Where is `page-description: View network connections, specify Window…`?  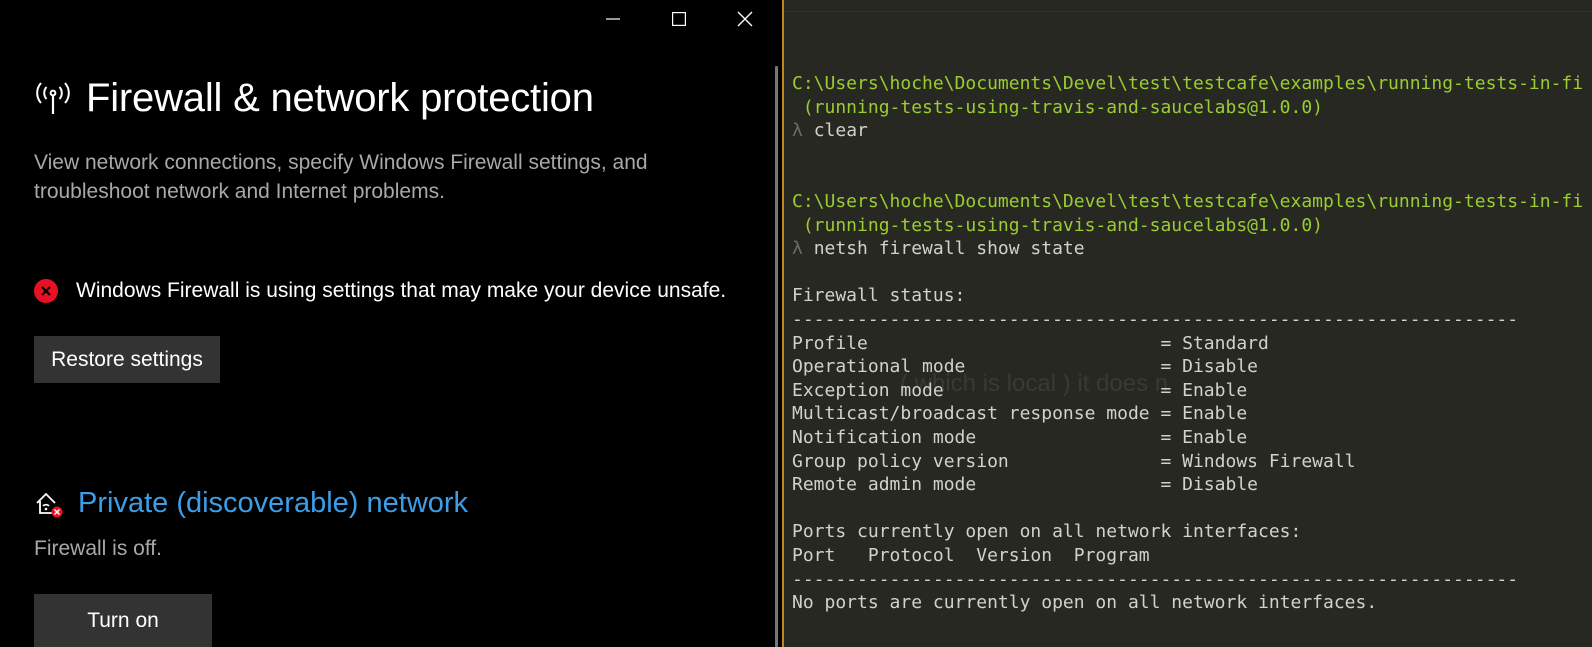
page-description: View network connections, specify Window… is located at coordinates (341, 177).